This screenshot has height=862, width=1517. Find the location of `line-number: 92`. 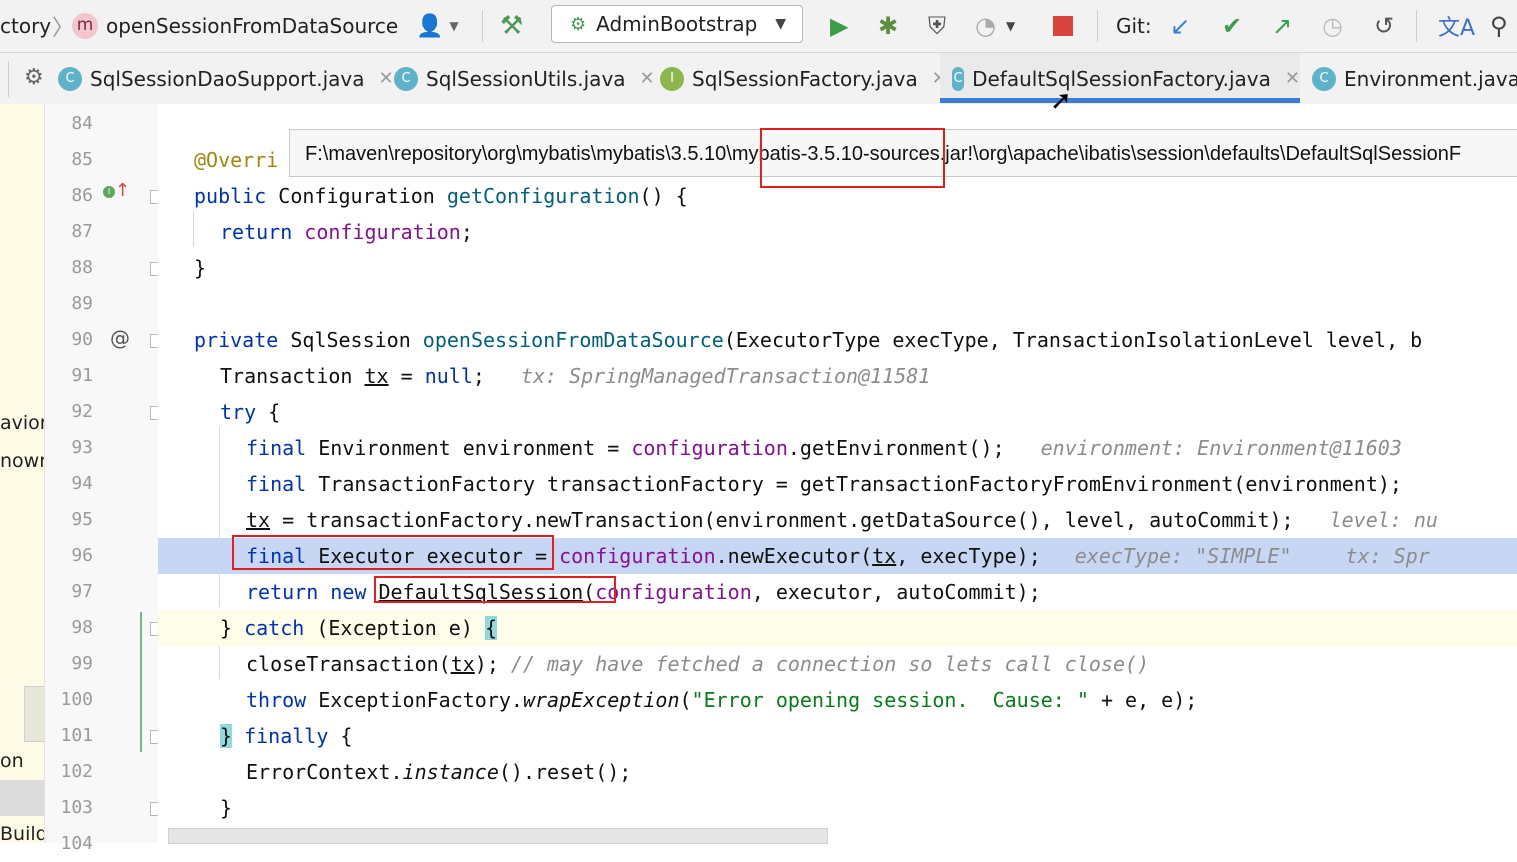

line-number: 92 is located at coordinates (82, 411).